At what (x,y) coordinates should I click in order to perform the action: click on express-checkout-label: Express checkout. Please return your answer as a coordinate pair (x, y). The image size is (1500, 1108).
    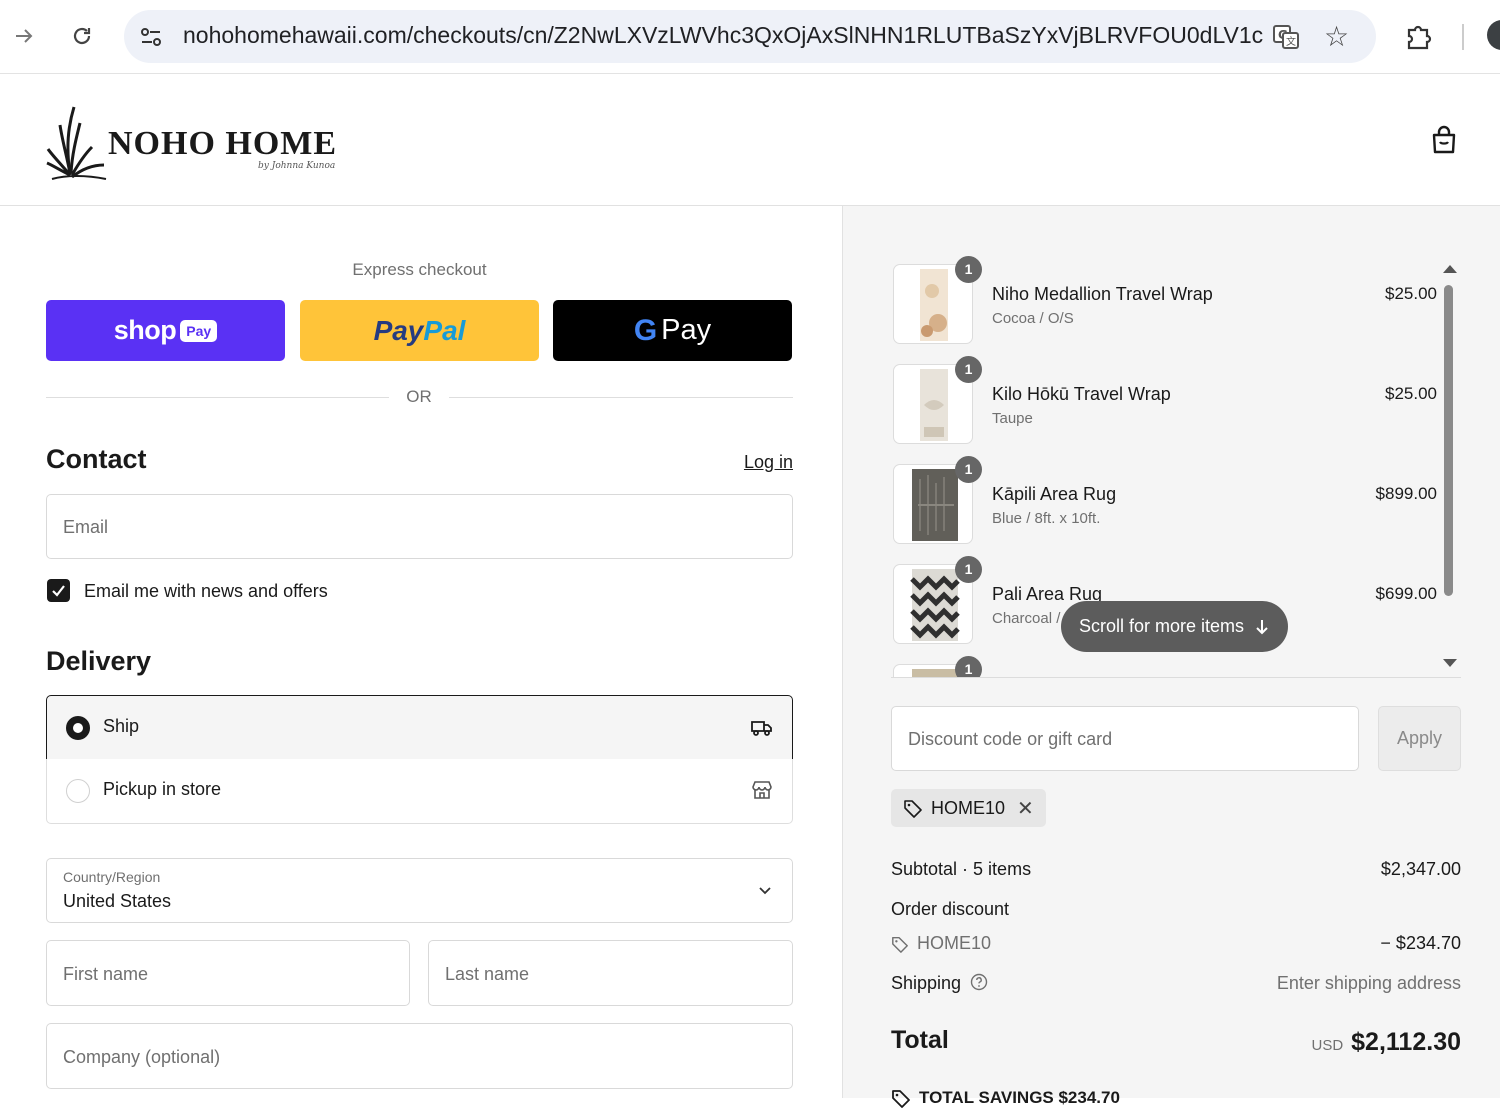
    Looking at the image, I should click on (419, 269).